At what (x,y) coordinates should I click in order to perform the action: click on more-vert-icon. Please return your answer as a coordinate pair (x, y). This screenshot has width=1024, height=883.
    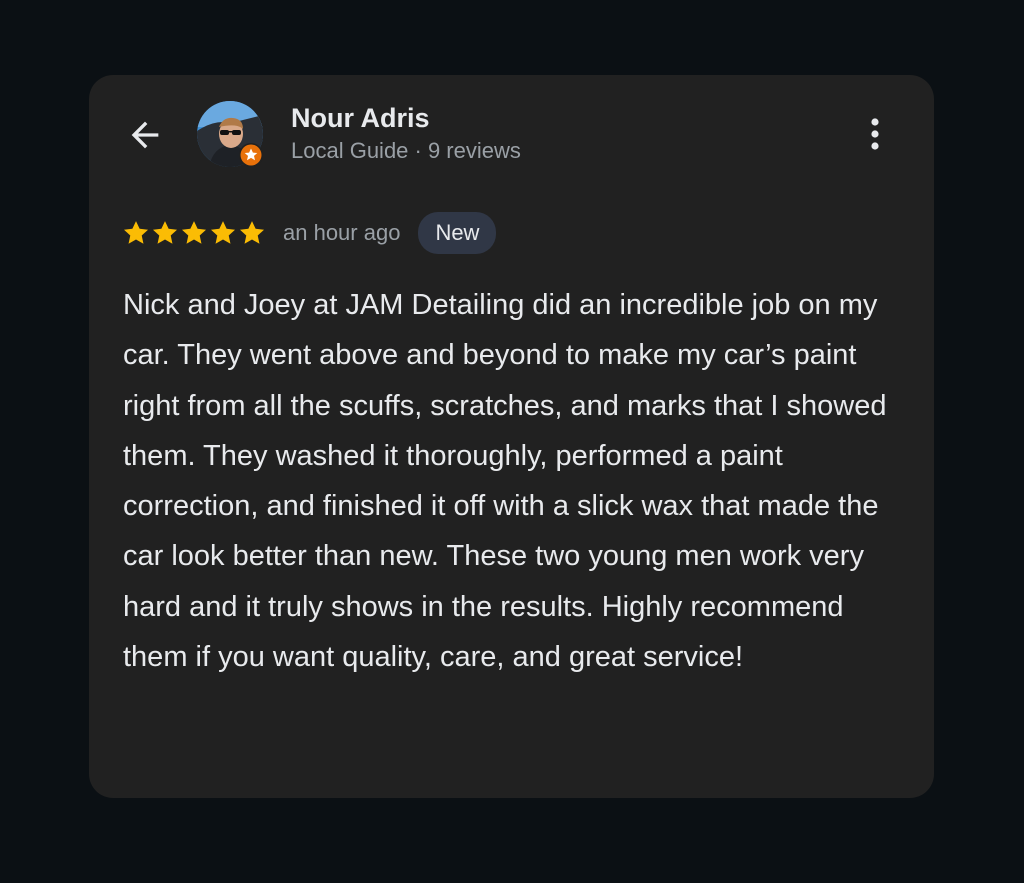
    Looking at the image, I should click on (875, 134).